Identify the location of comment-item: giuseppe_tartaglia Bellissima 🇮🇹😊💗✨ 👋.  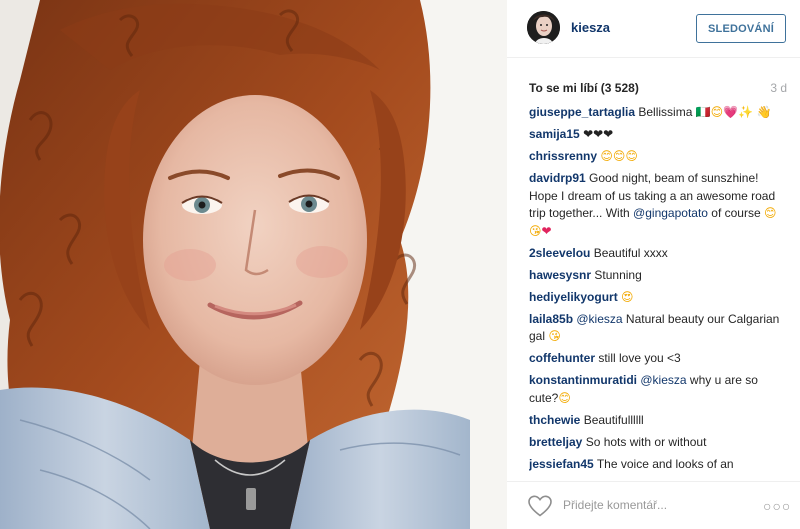
(658, 113).